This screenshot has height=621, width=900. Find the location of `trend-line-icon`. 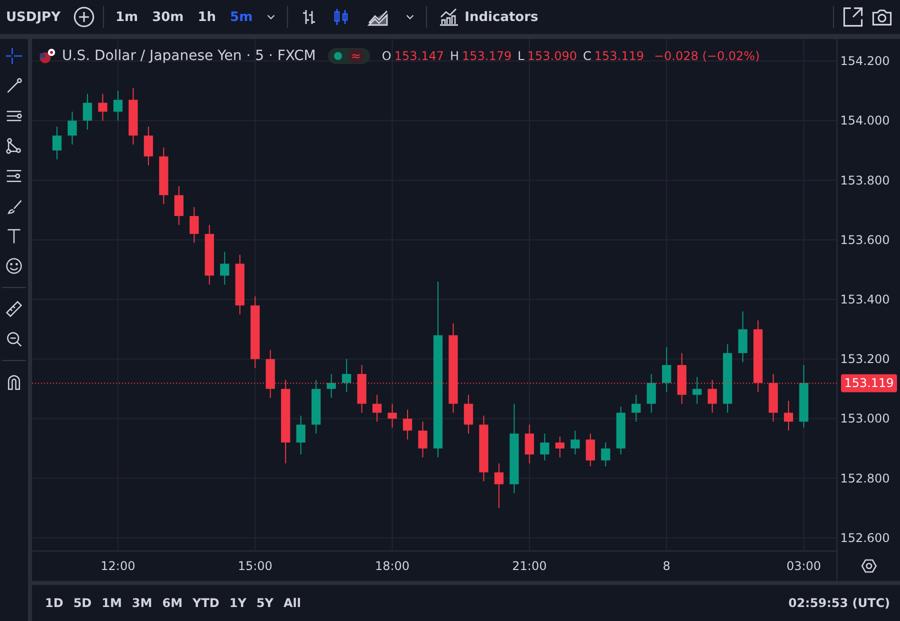

trend-line-icon is located at coordinates (14, 86).